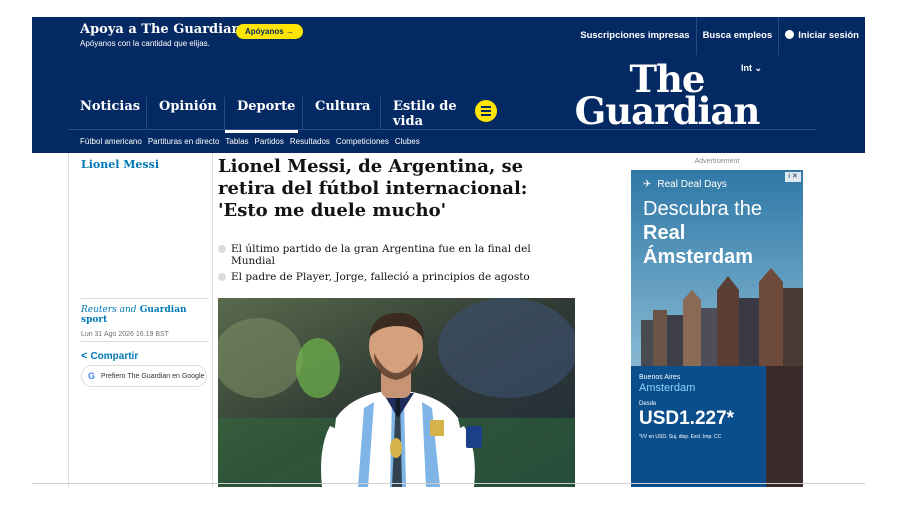 This screenshot has width=900, height=505. I want to click on article-main-image, so click(396, 392).